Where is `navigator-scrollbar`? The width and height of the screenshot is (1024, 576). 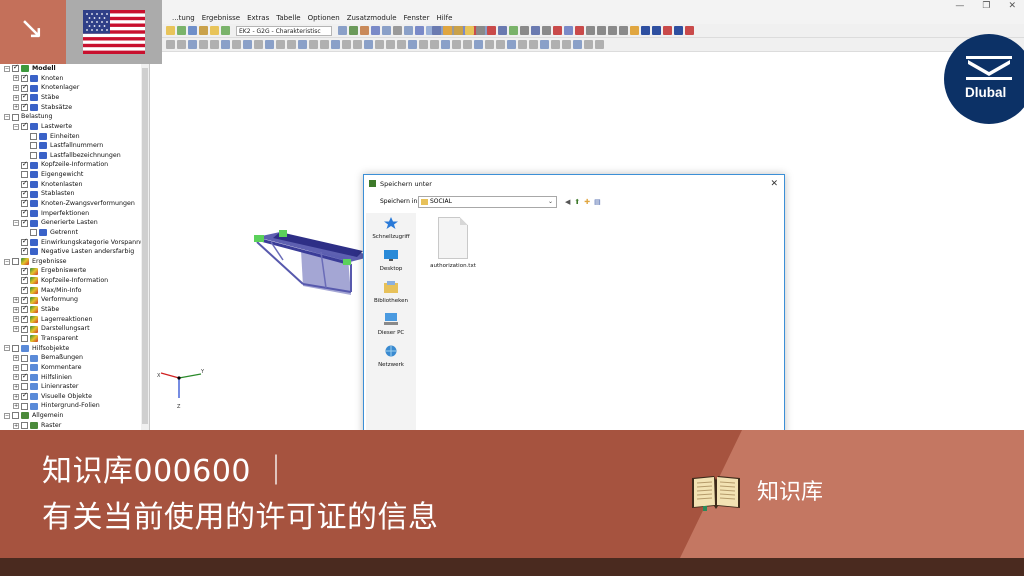 navigator-scrollbar is located at coordinates (145, 247).